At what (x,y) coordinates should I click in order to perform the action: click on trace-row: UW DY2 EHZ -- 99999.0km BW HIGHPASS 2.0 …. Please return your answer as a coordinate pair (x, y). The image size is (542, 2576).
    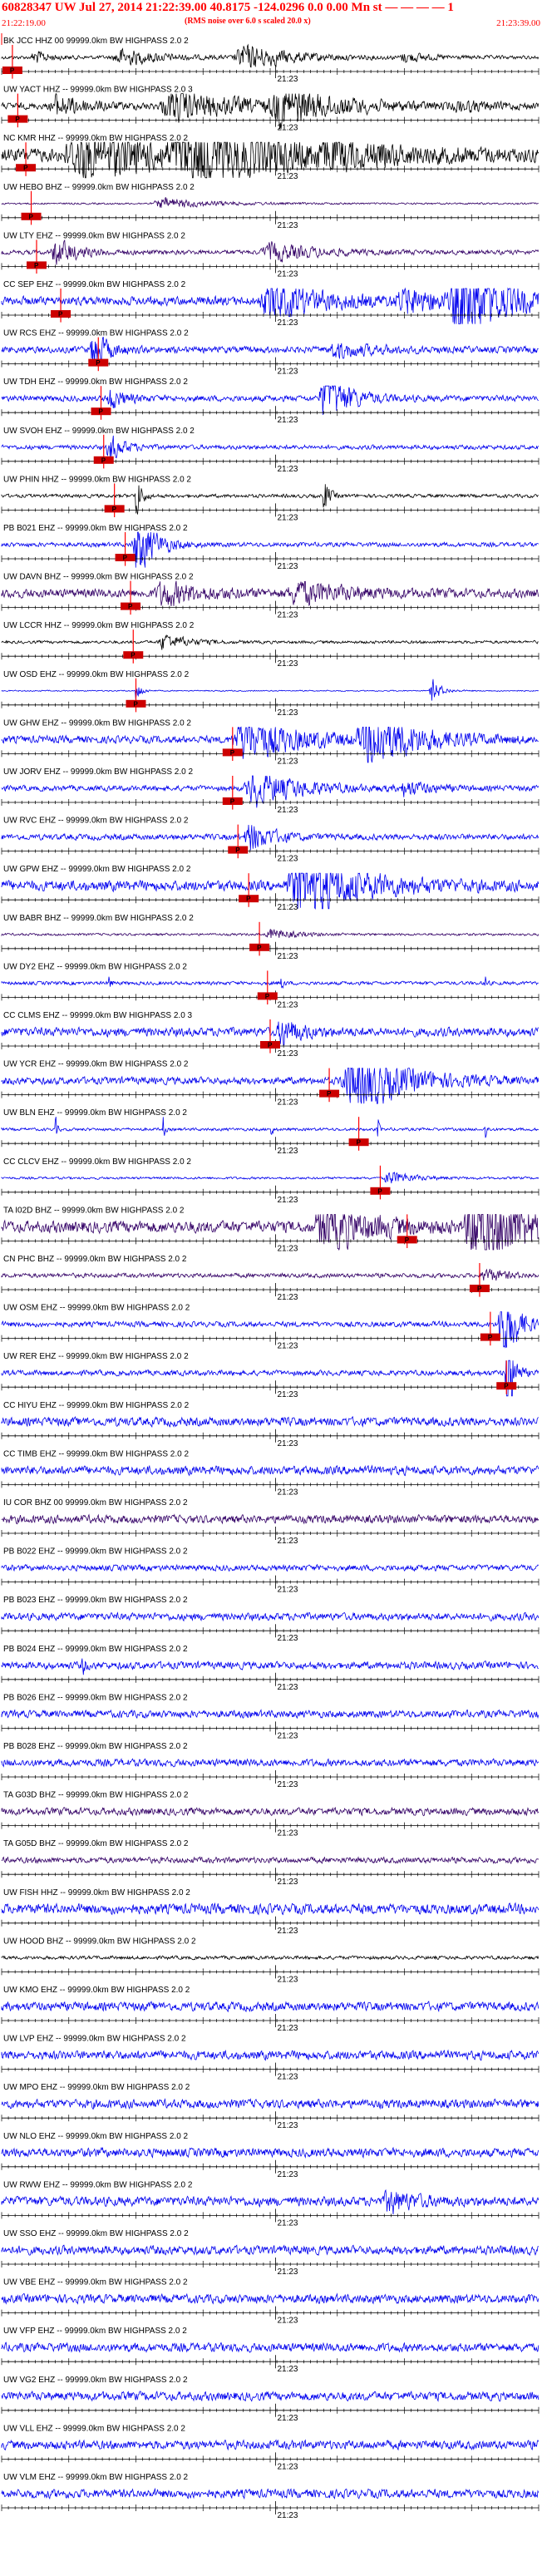
    Looking at the image, I should click on (270, 986).